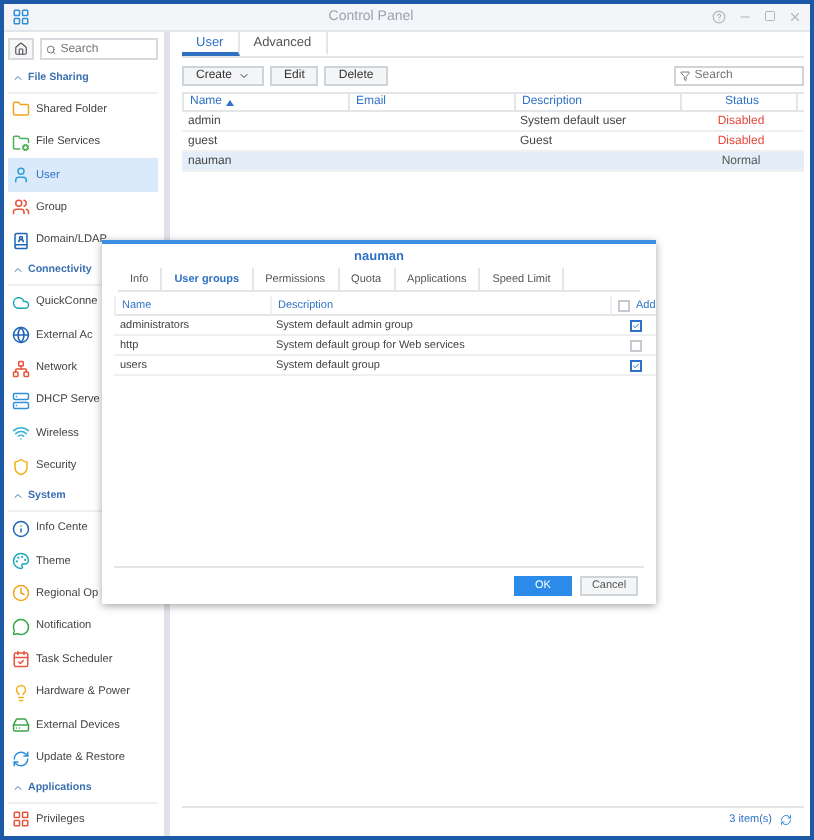 The width and height of the screenshot is (814, 840). I want to click on grid-icon, so click(21, 819).